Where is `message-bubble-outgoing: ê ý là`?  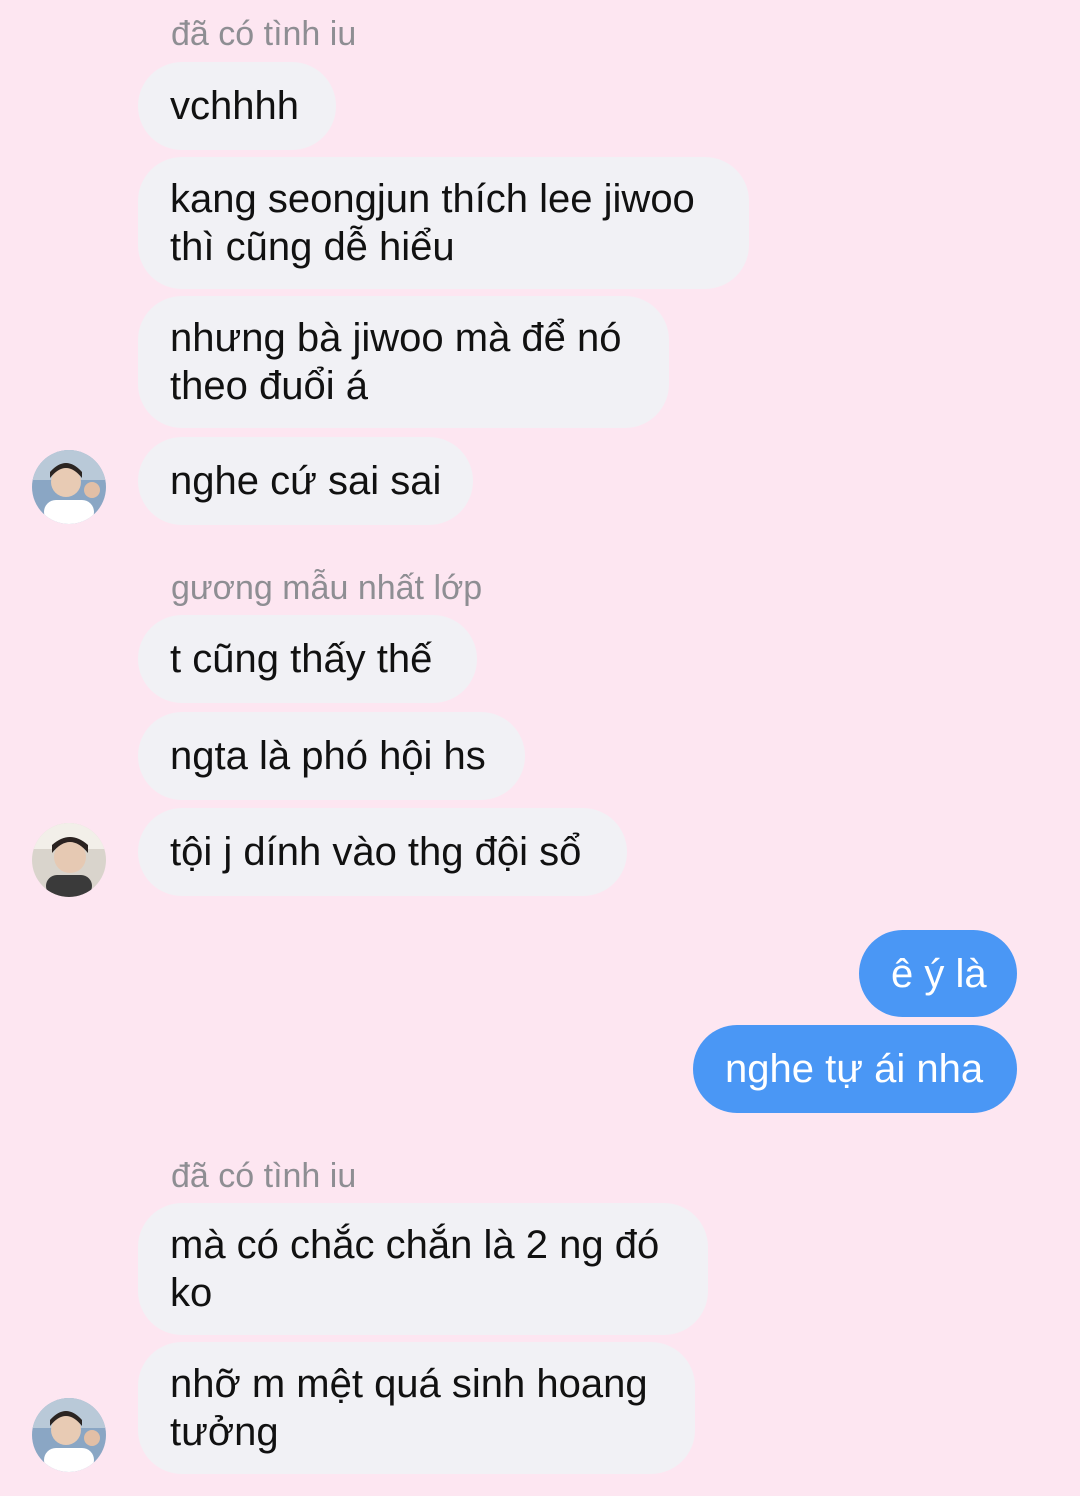
message-bubble-outgoing: ê ý là is located at coordinates (938, 973).